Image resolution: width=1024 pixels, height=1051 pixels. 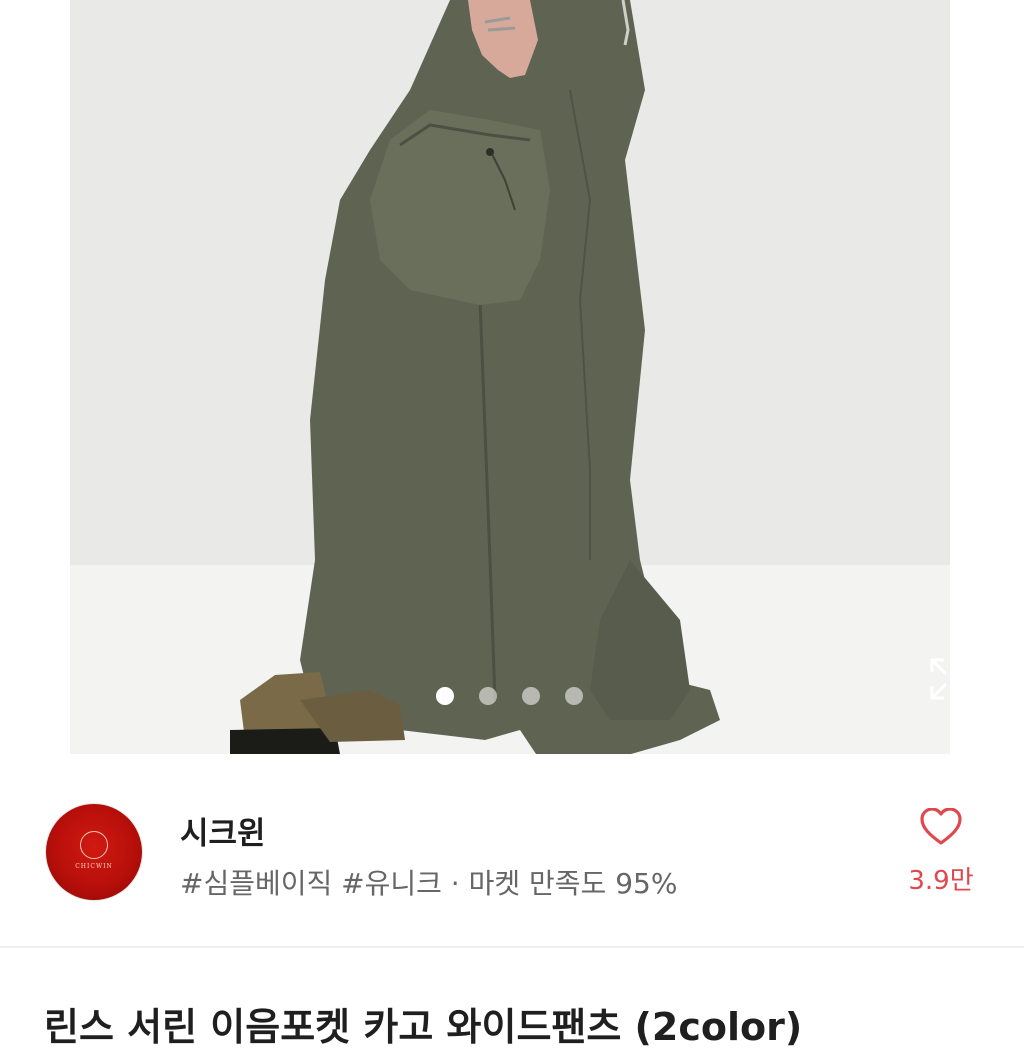 What do you see at coordinates (941, 826) in the screenshot?
I see `heart-outline-icon` at bounding box center [941, 826].